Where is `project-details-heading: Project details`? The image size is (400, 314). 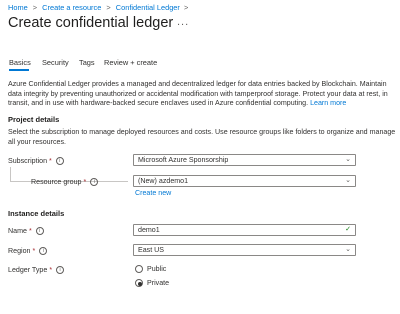 project-details-heading: Project details is located at coordinates (34, 119).